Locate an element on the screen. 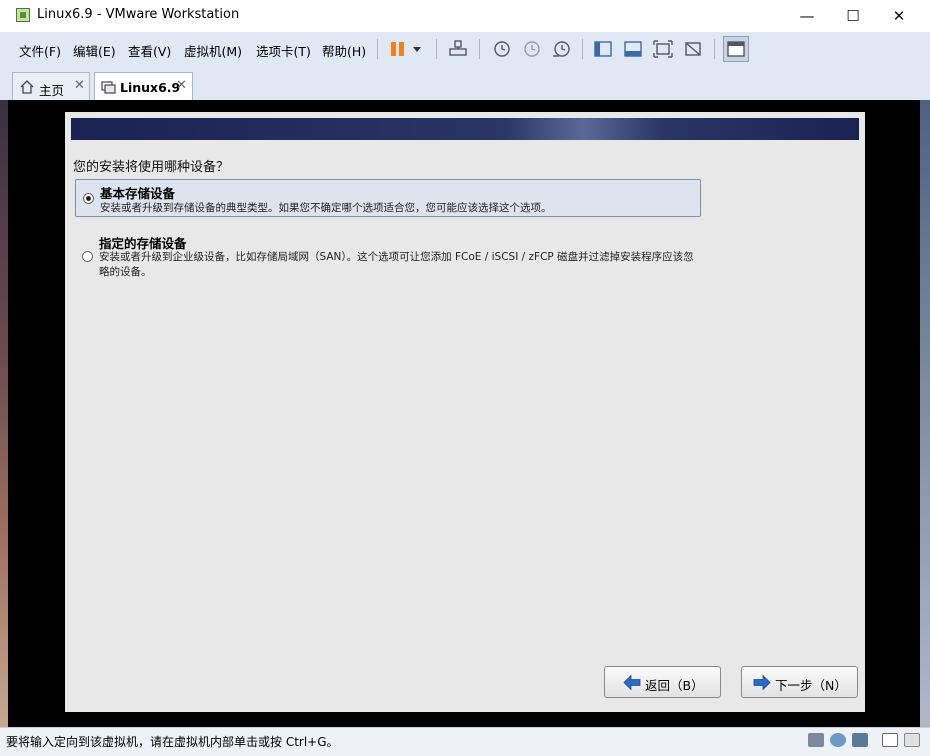 The width and height of the screenshot is (930, 756). message-log-icon is located at coordinates (890, 740).